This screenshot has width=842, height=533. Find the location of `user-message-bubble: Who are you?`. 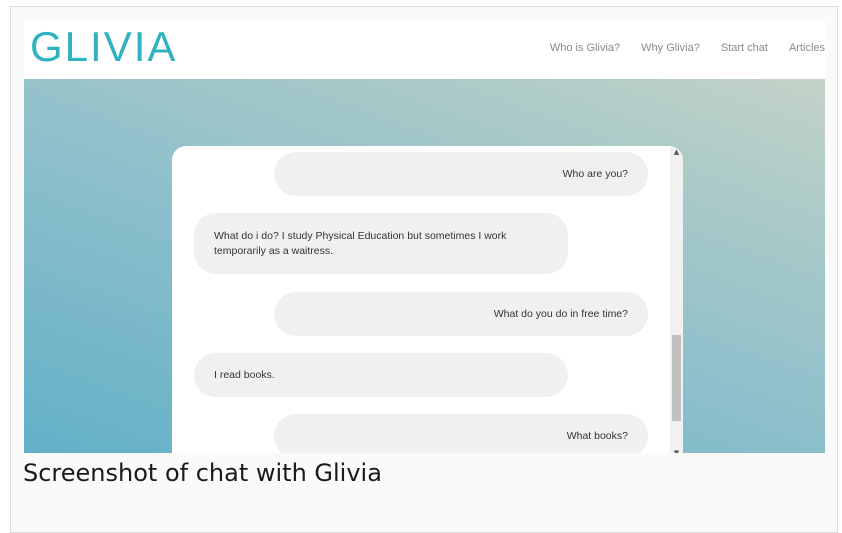

user-message-bubble: Who are you? is located at coordinates (461, 174).